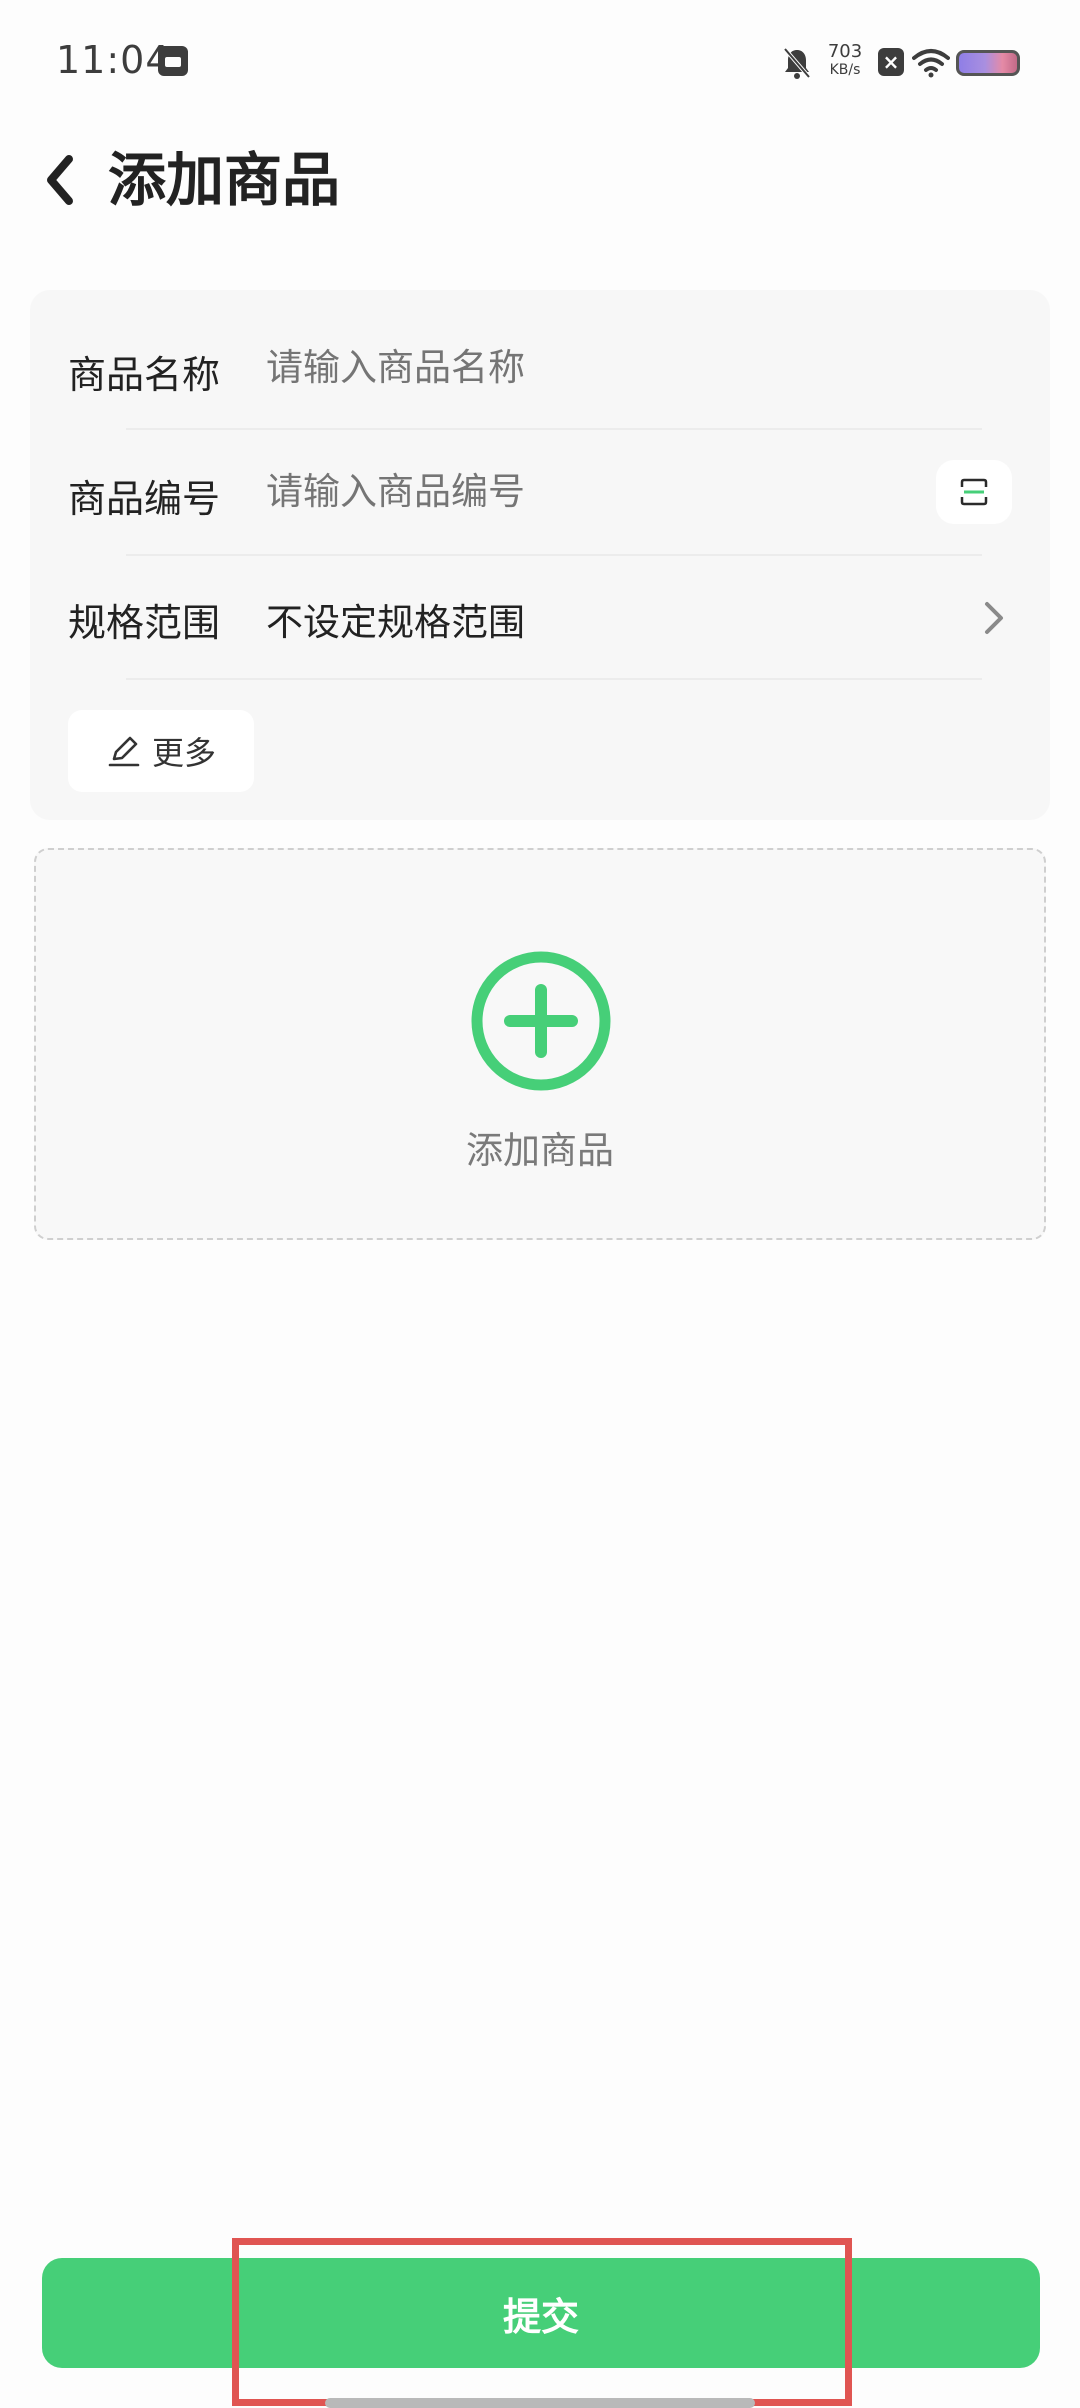 The width and height of the screenshot is (1080, 2408). I want to click on nfc-icon: ×, so click(891, 62).